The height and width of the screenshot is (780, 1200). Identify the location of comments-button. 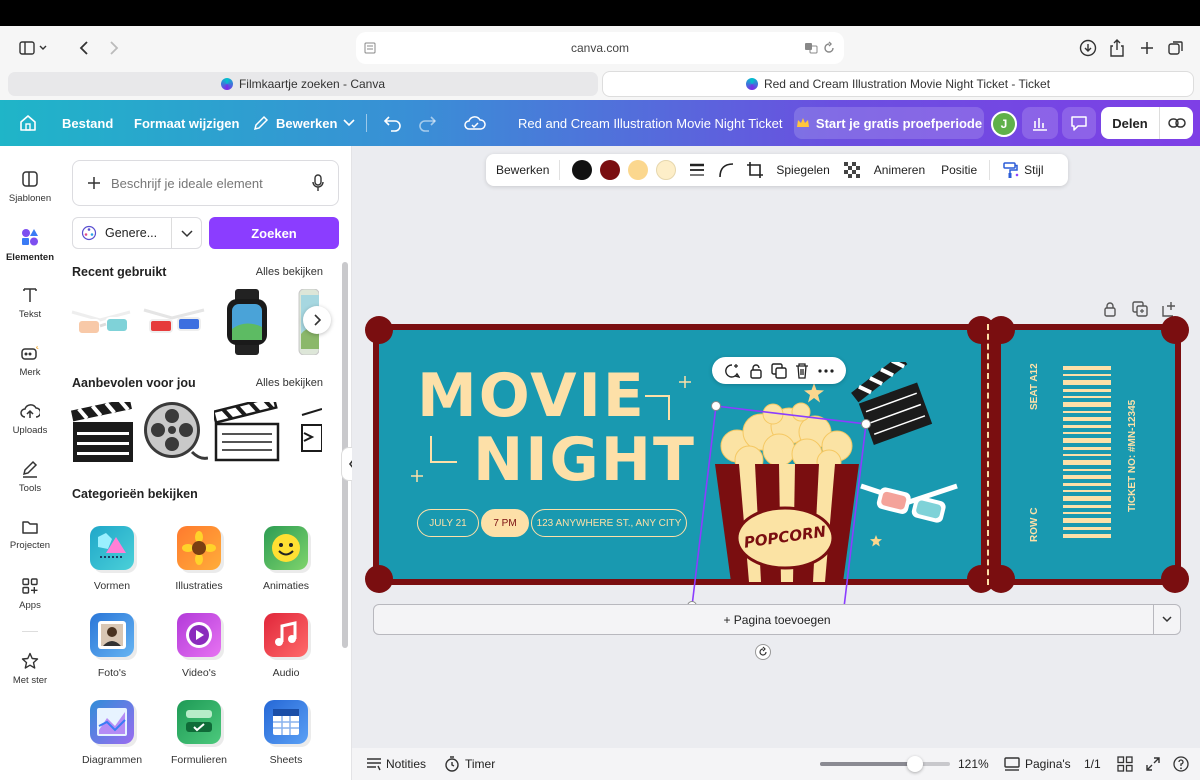
(1079, 123).